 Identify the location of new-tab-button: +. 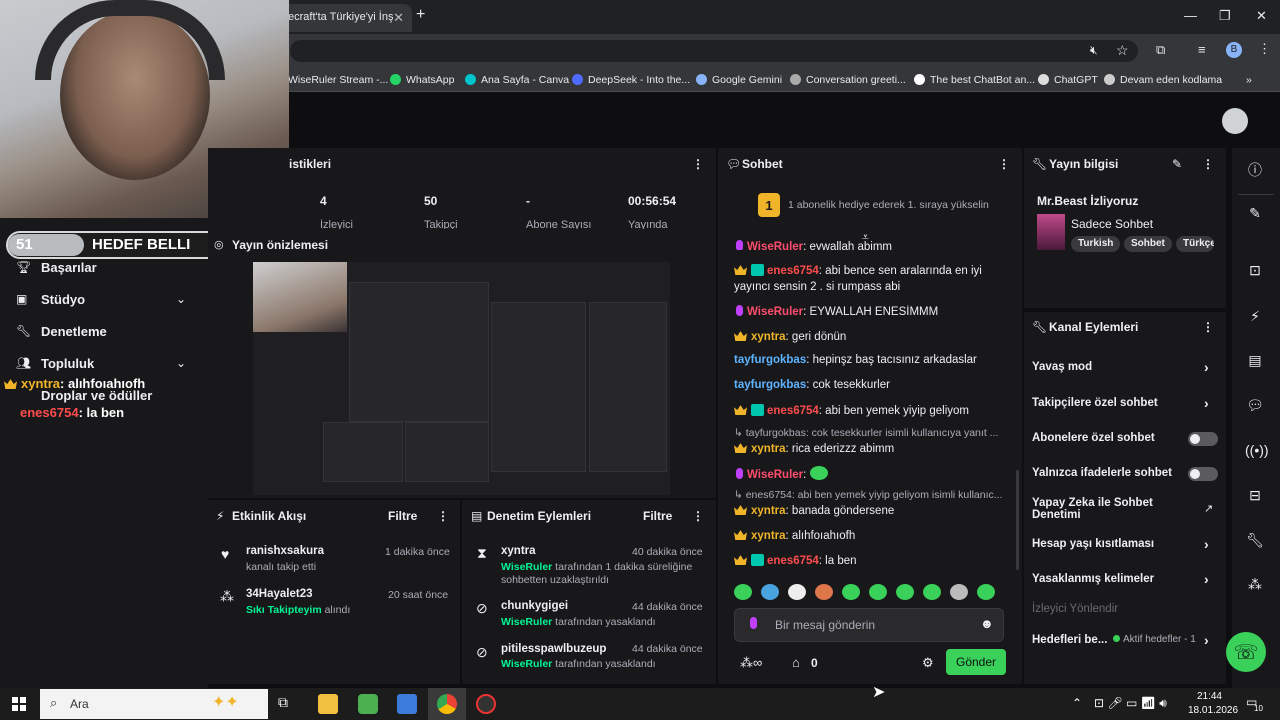
(420, 15).